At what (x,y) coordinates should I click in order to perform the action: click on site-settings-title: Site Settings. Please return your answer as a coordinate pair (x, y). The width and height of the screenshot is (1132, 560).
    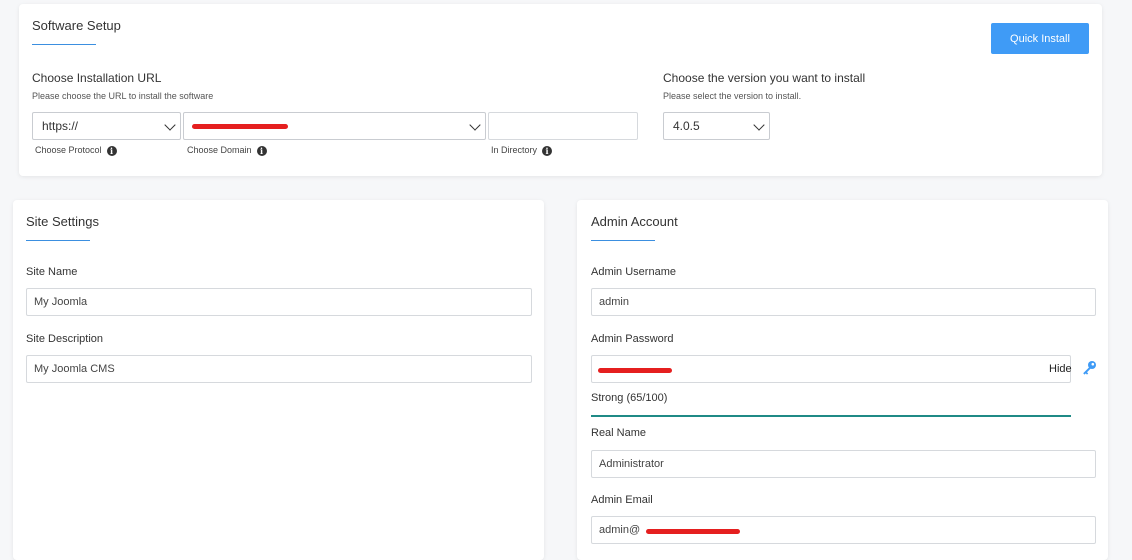
    Looking at the image, I should click on (62, 221).